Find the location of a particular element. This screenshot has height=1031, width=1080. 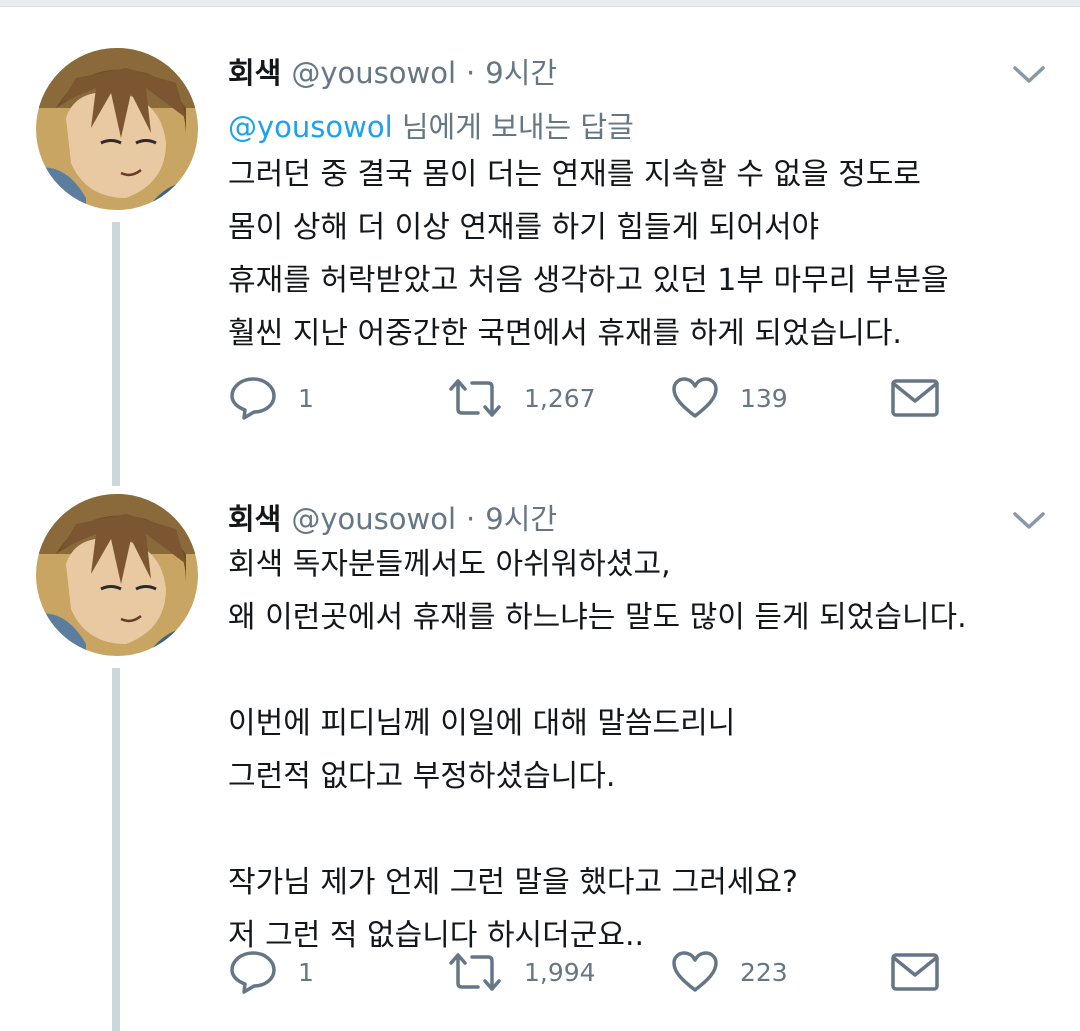

reply-context: @yousowol 님에게 보내는 답글 is located at coordinates (431, 125).